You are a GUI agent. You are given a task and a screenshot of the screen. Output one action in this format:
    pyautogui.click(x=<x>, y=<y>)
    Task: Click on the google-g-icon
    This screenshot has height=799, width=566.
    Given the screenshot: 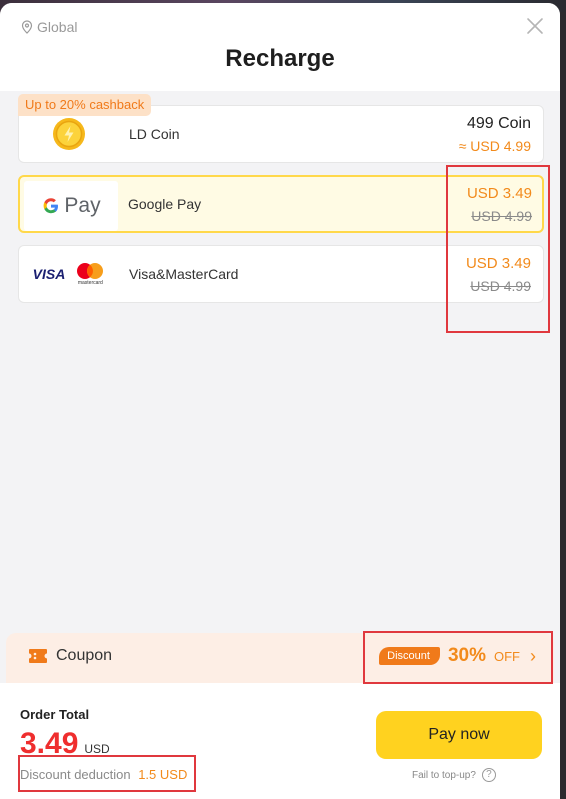 What is the action you would take?
    pyautogui.click(x=51, y=206)
    